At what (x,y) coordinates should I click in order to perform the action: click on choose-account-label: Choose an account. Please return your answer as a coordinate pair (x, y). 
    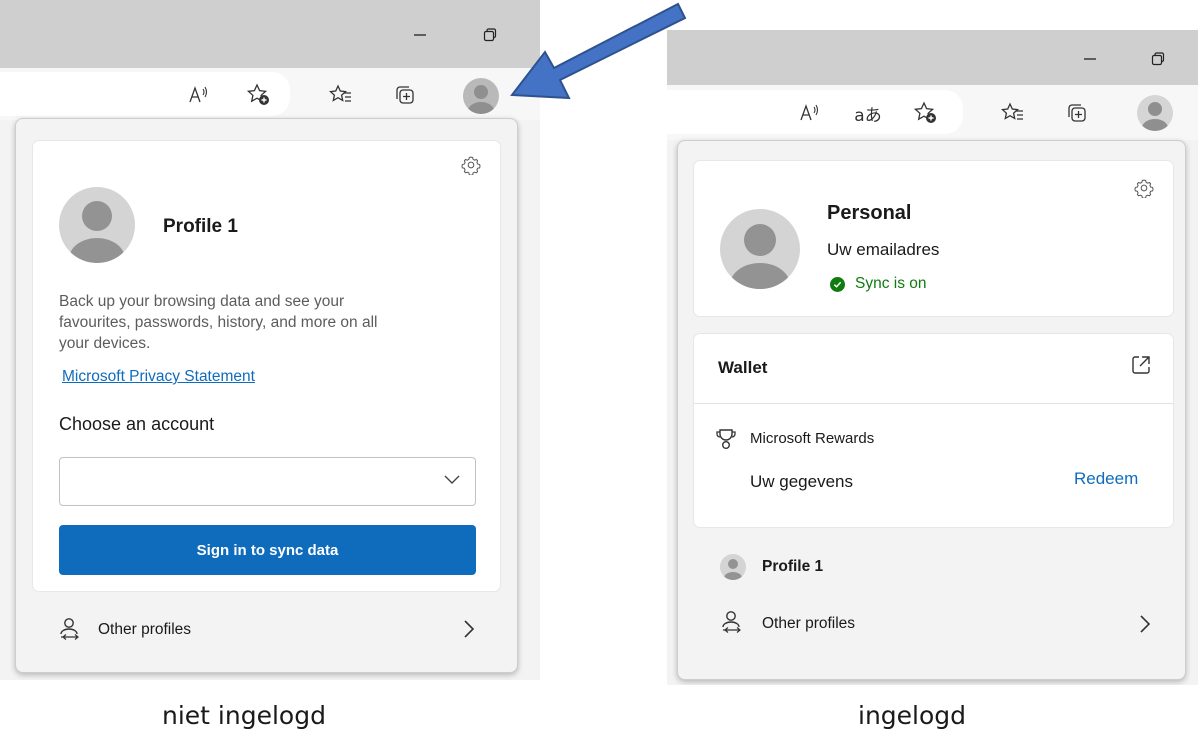
    Looking at the image, I should click on (137, 424).